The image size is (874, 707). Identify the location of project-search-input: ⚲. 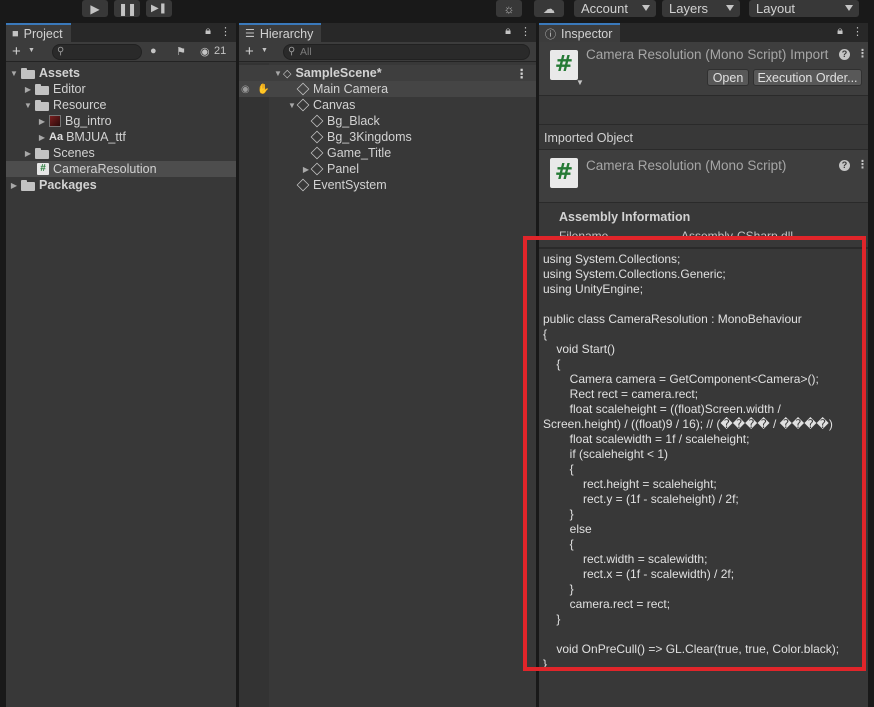
(97, 52).